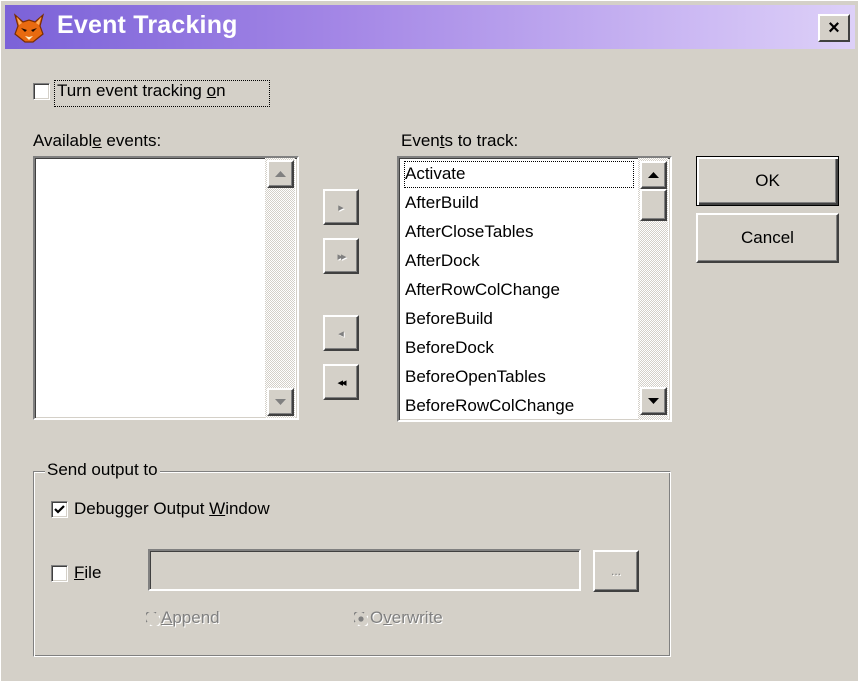 The height and width of the screenshot is (681, 858). What do you see at coordinates (519, 406) in the screenshot?
I see `list-item: BeforeRowColChange` at bounding box center [519, 406].